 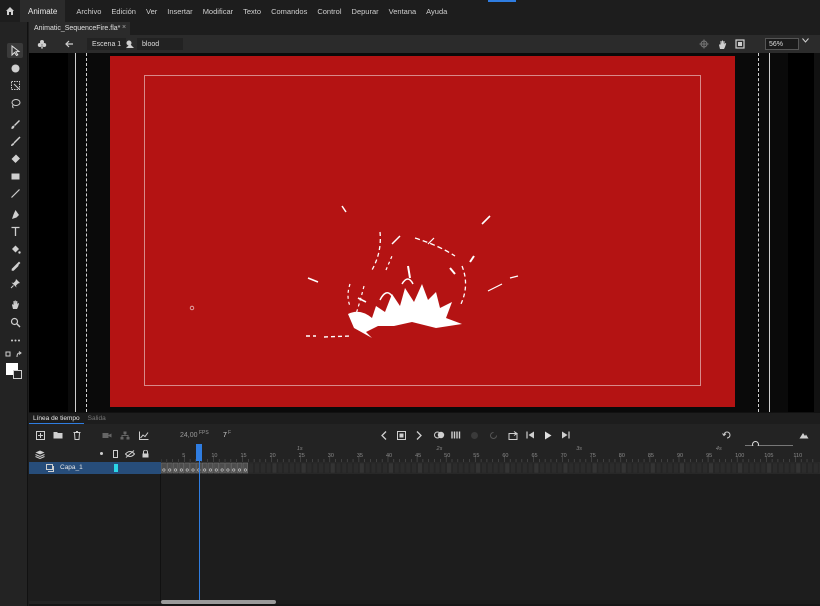 I want to click on fps-value: 24,00, so click(x=189, y=435).